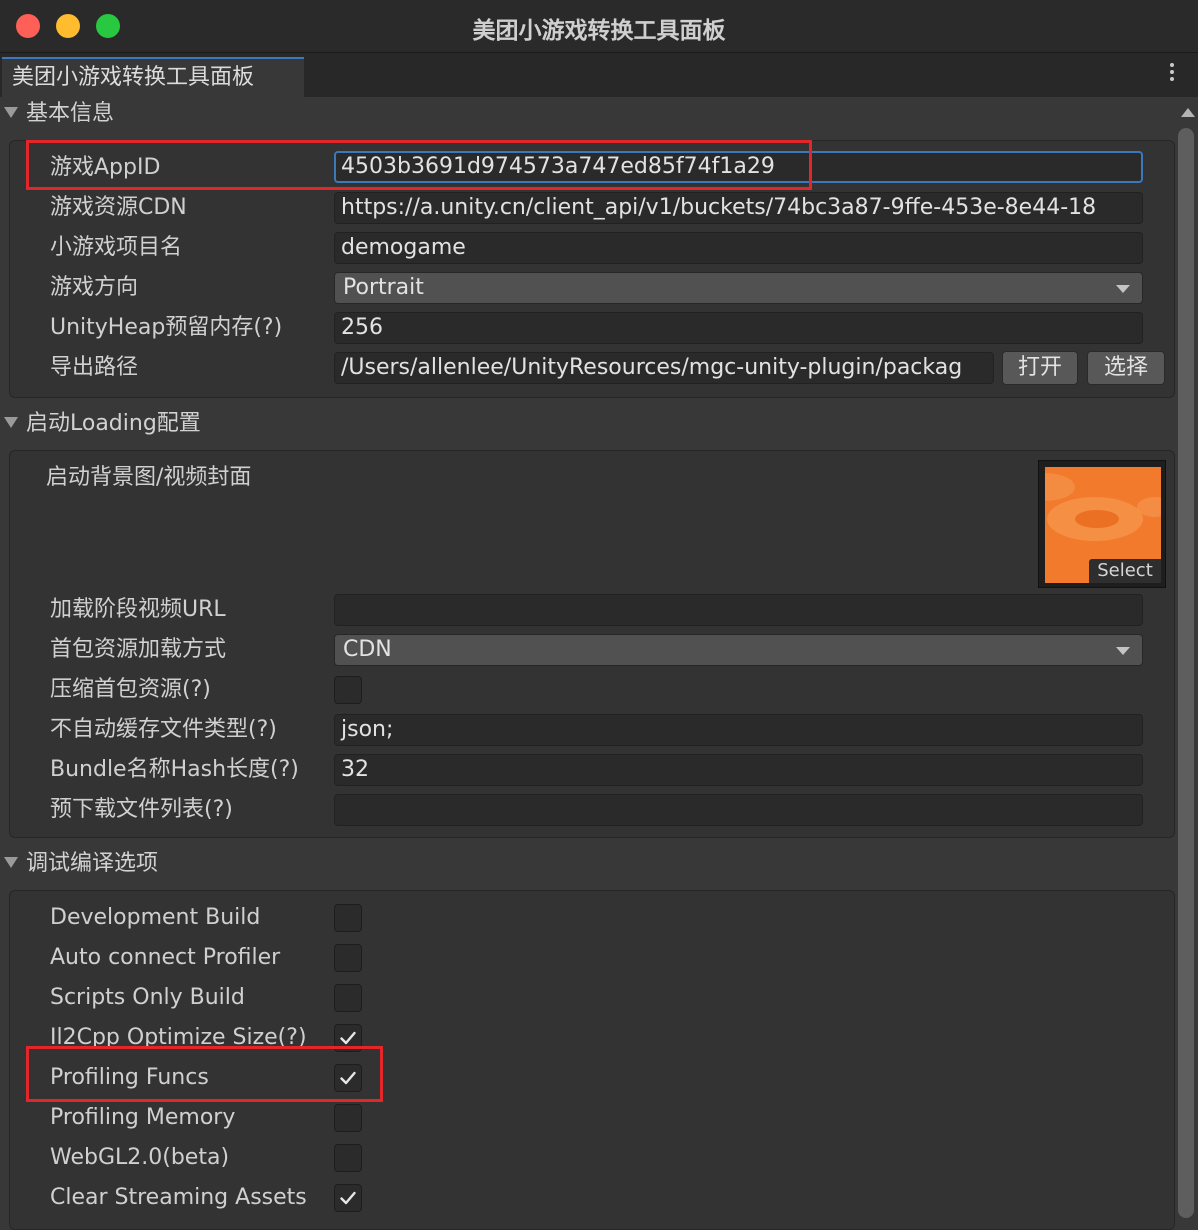  I want to click on cdn-label: 游戏资源CDN, so click(118, 207).